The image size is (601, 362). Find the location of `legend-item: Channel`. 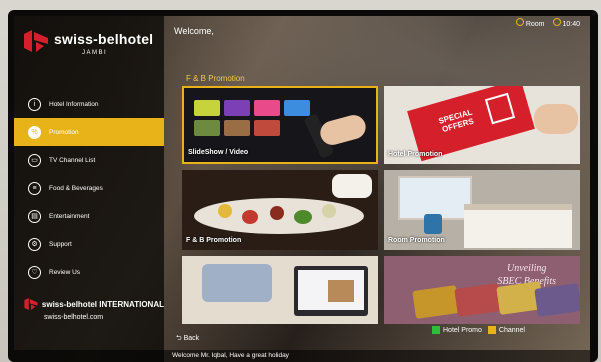

legend-item: Channel is located at coordinates (506, 330).